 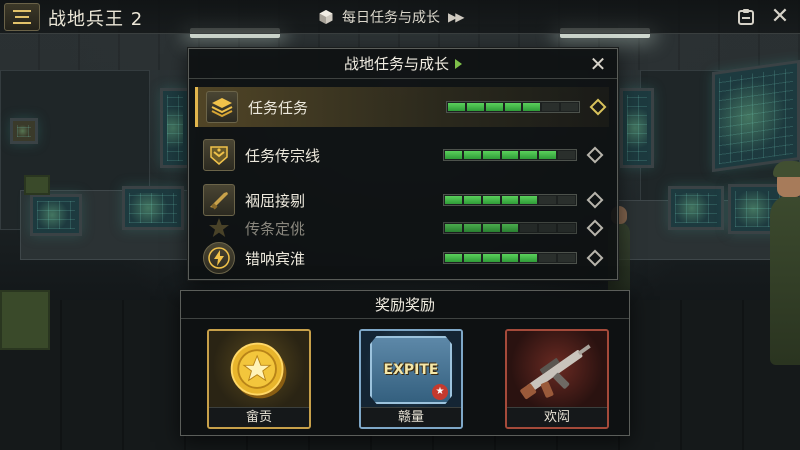 What do you see at coordinates (746, 17) in the screenshot?
I see `clipboard-icon` at bounding box center [746, 17].